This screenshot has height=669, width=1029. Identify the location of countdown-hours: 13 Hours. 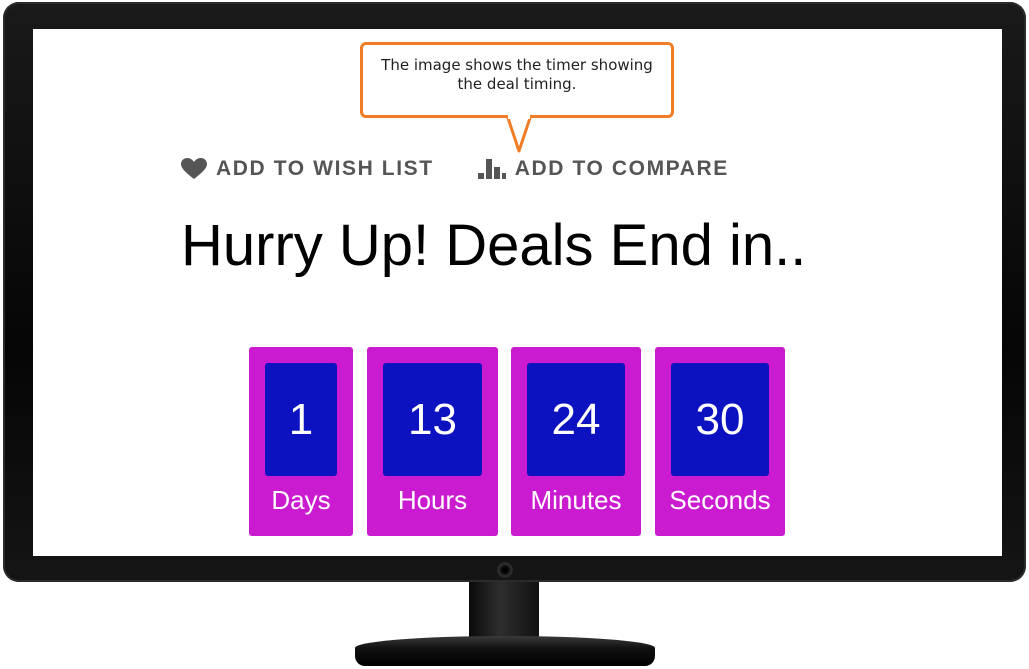
(432, 441).